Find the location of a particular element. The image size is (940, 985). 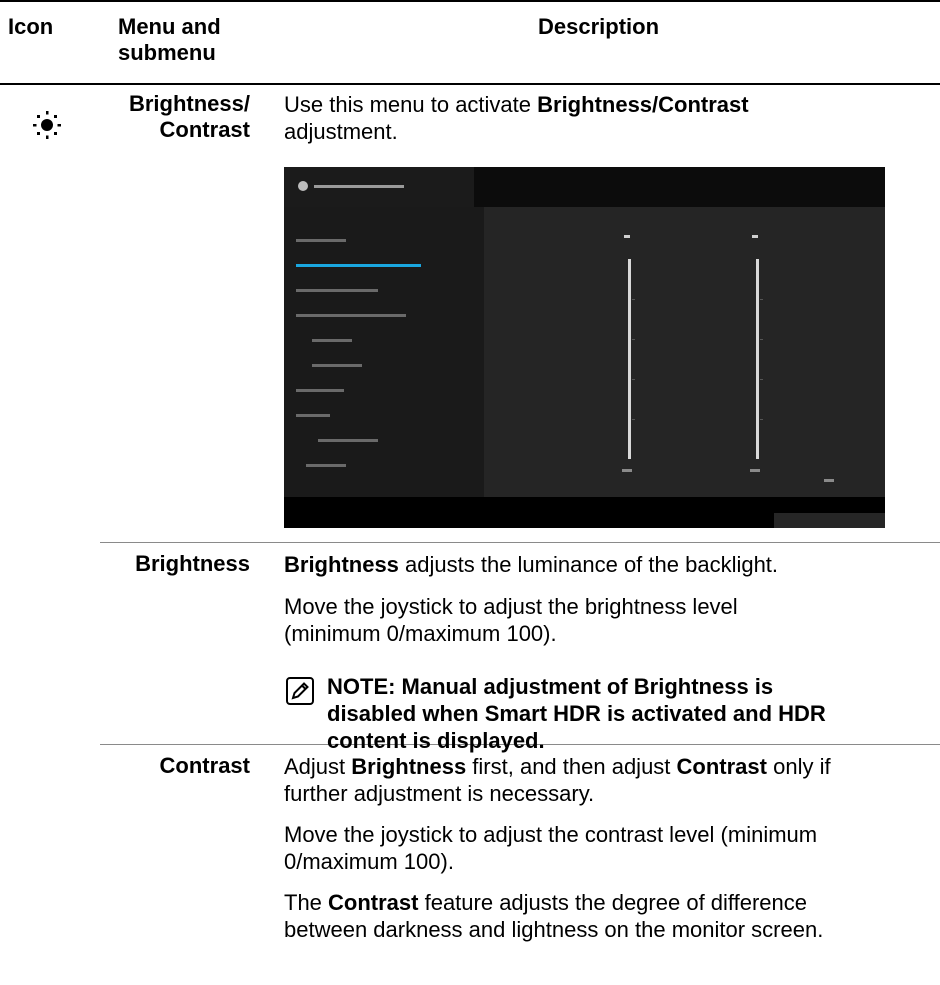

brightness-row-rule is located at coordinates (520, 542).